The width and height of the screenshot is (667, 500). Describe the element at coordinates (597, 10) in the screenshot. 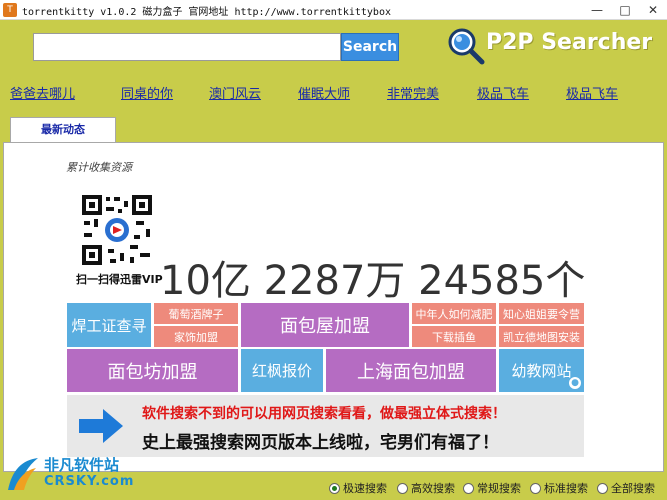

I see `minimize-button: —` at that location.